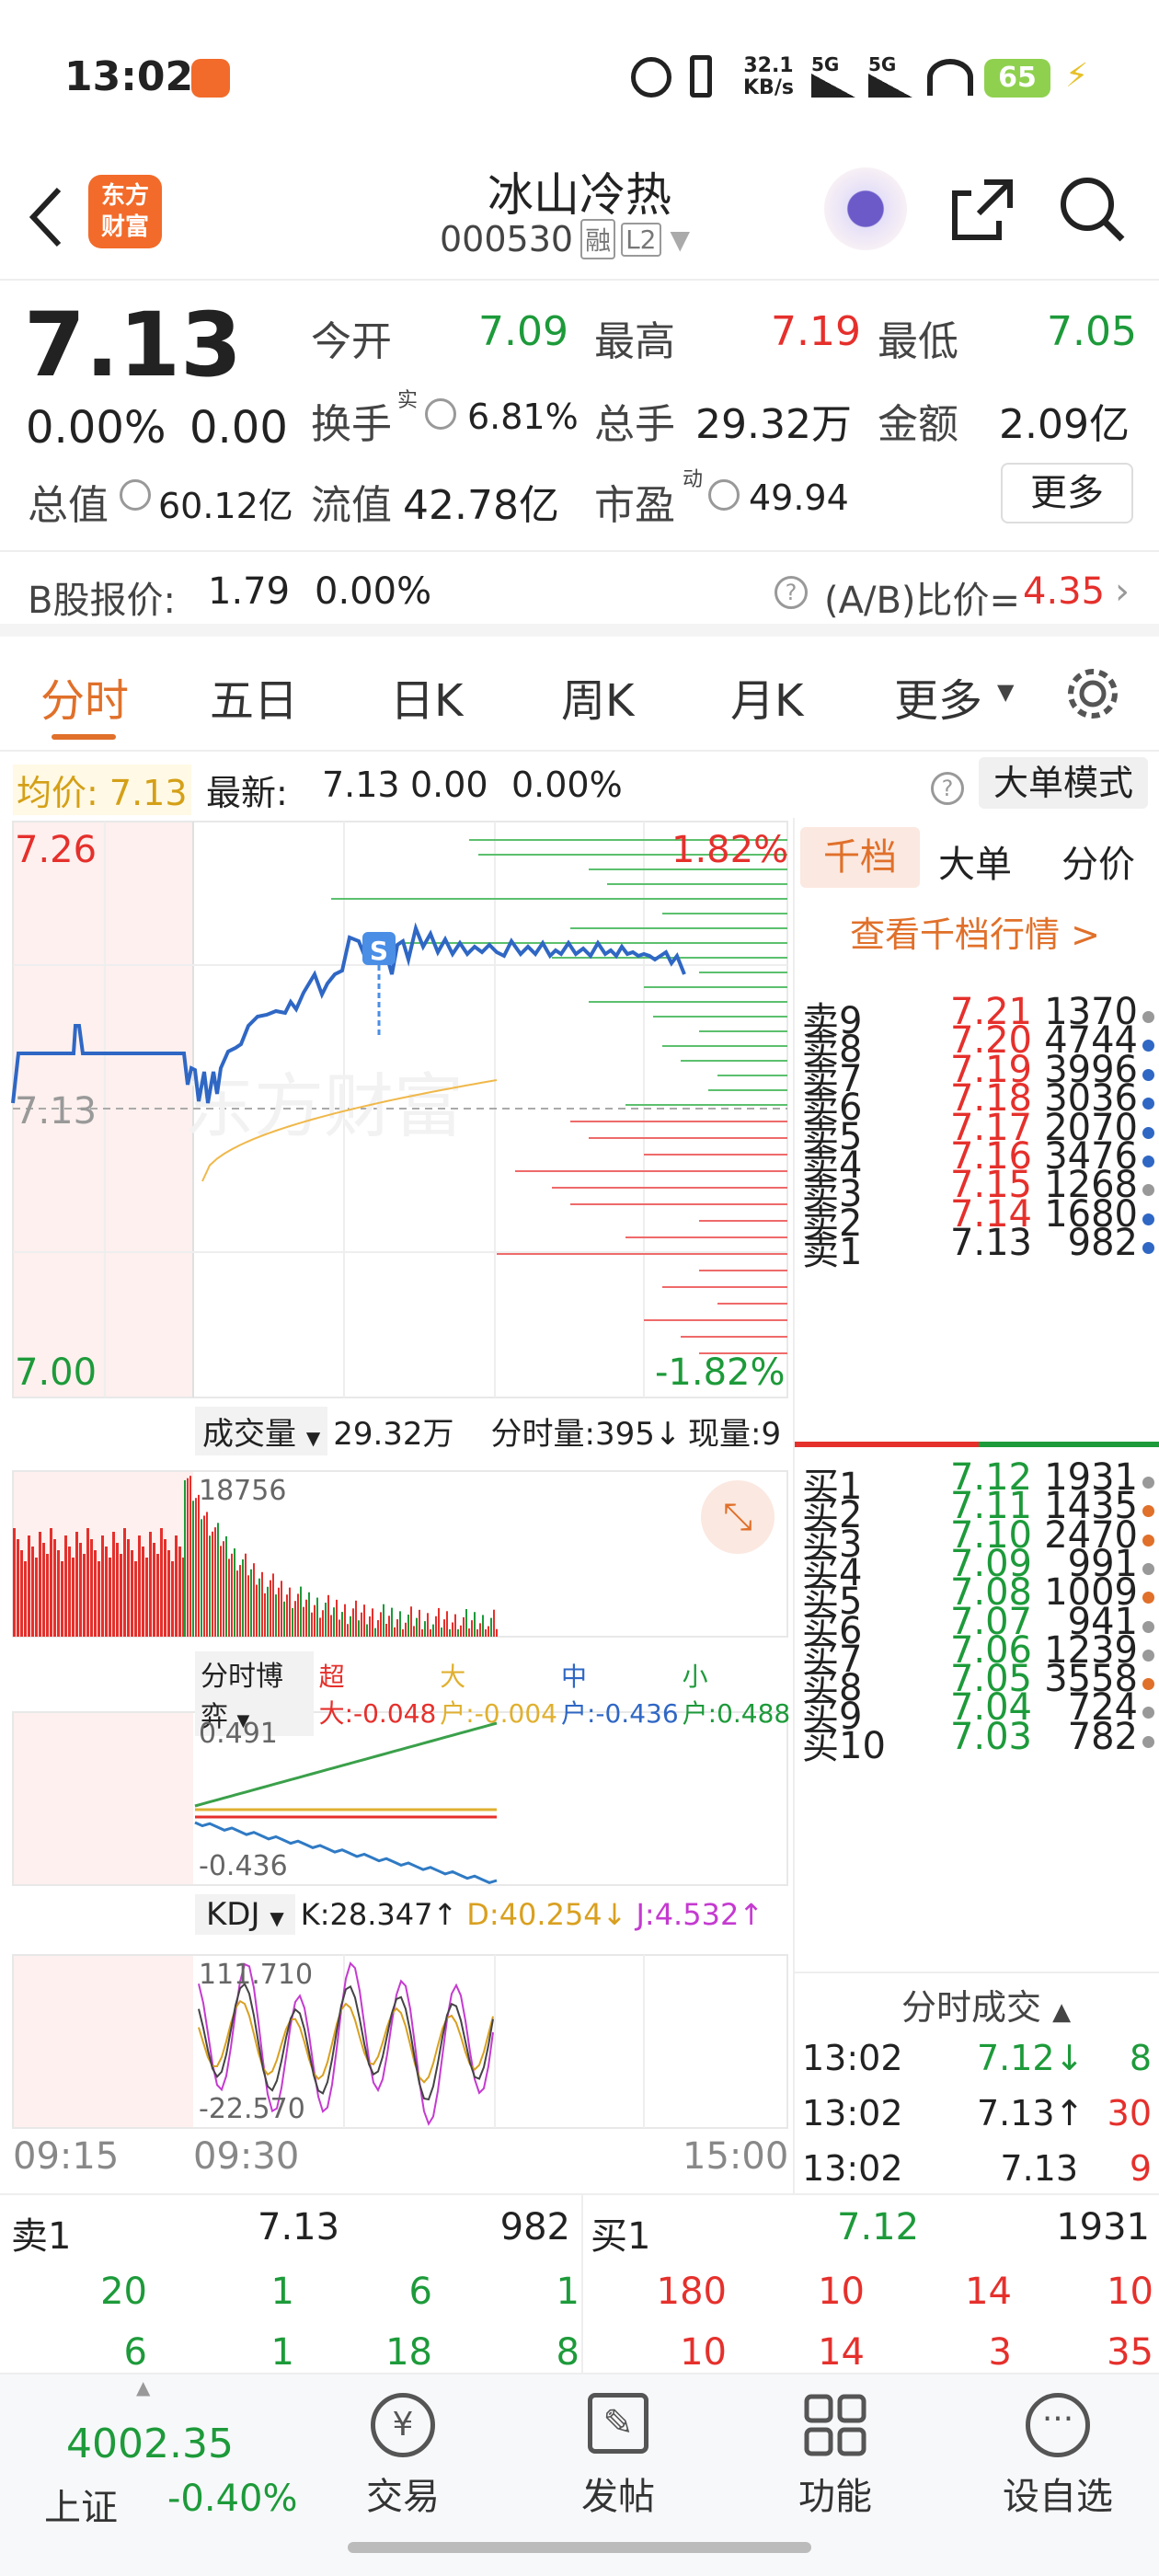 The height and width of the screenshot is (2576, 1159). I want to click on level-price: 7.03, so click(990, 1736).